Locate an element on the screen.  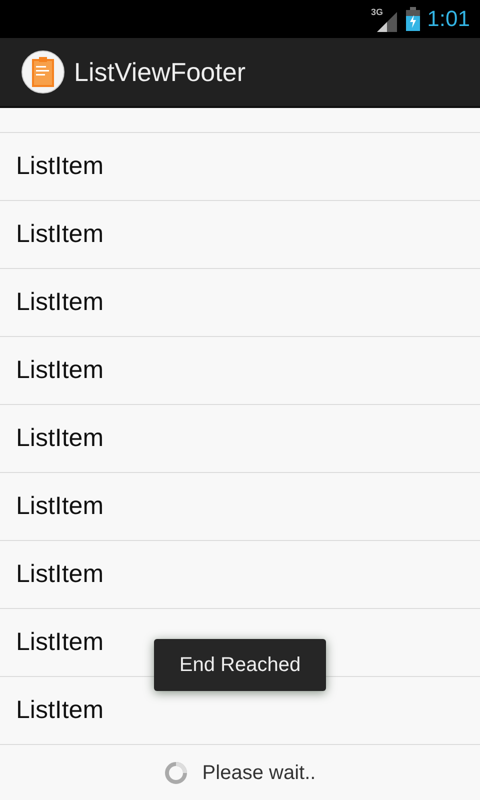
battery-icon is located at coordinates (413, 19).